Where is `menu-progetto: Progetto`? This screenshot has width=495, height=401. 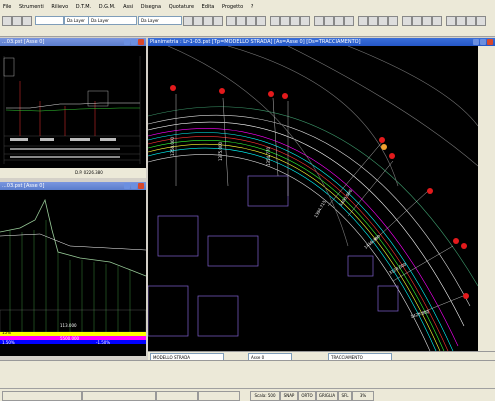
menu-progetto: Progetto is located at coordinates (232, 7).